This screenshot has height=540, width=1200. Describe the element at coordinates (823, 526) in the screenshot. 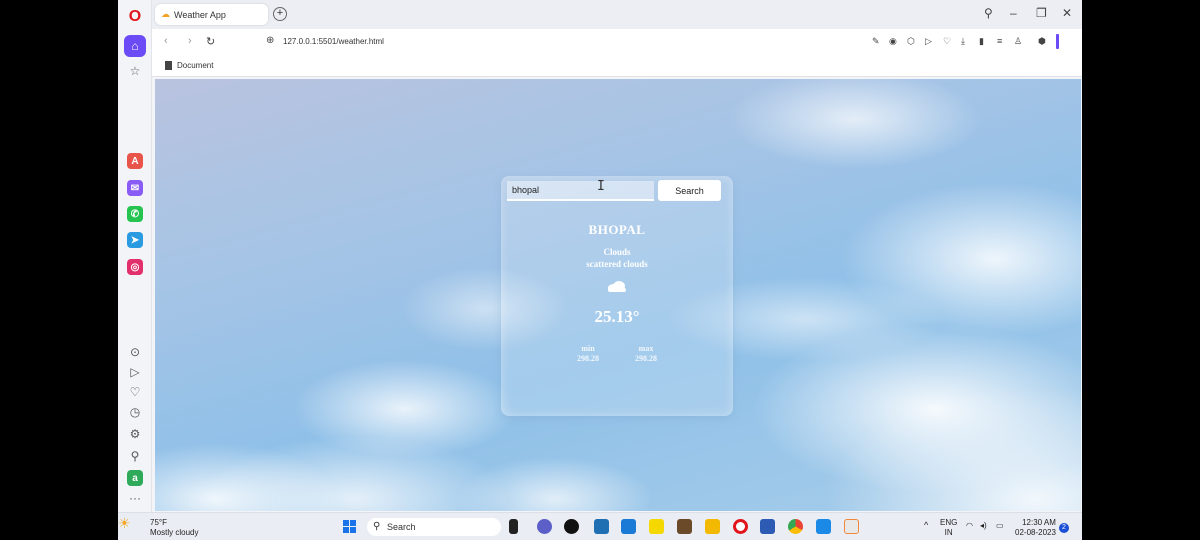

I see `vscode-icon` at that location.